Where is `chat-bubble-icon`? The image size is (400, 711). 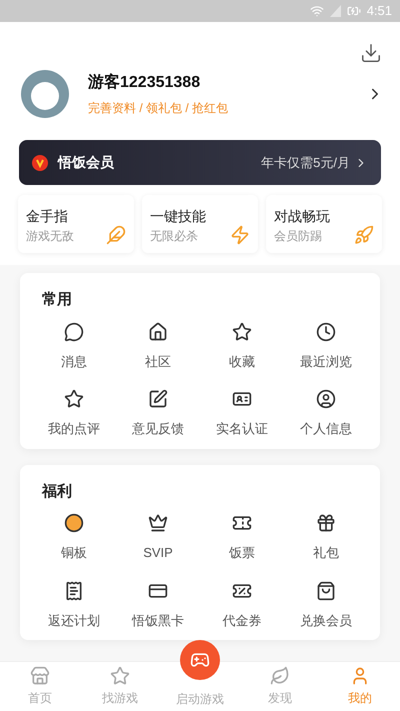
chat-bubble-icon is located at coordinates (74, 332).